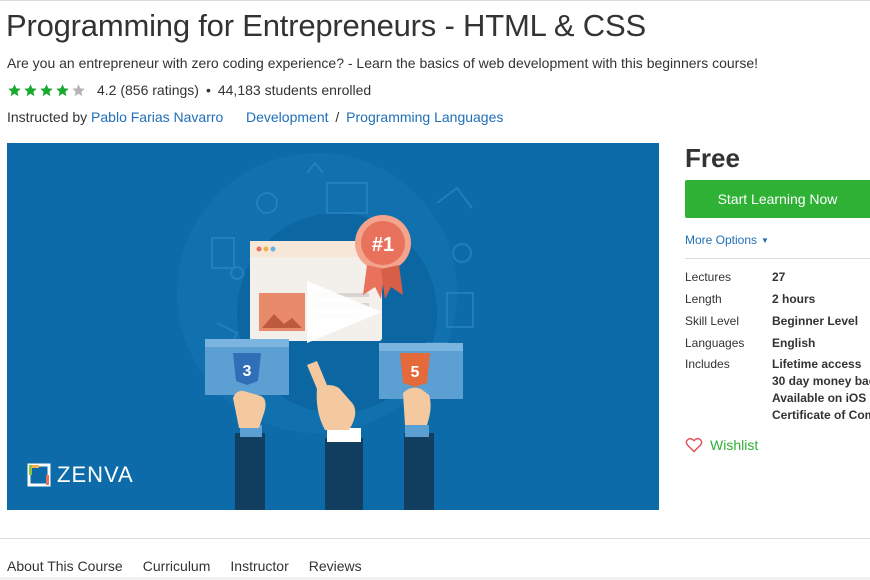 The height and width of the screenshot is (580, 870). What do you see at coordinates (294, 90) in the screenshot?
I see `students-enrolled: 44,183 students enrolled` at bounding box center [294, 90].